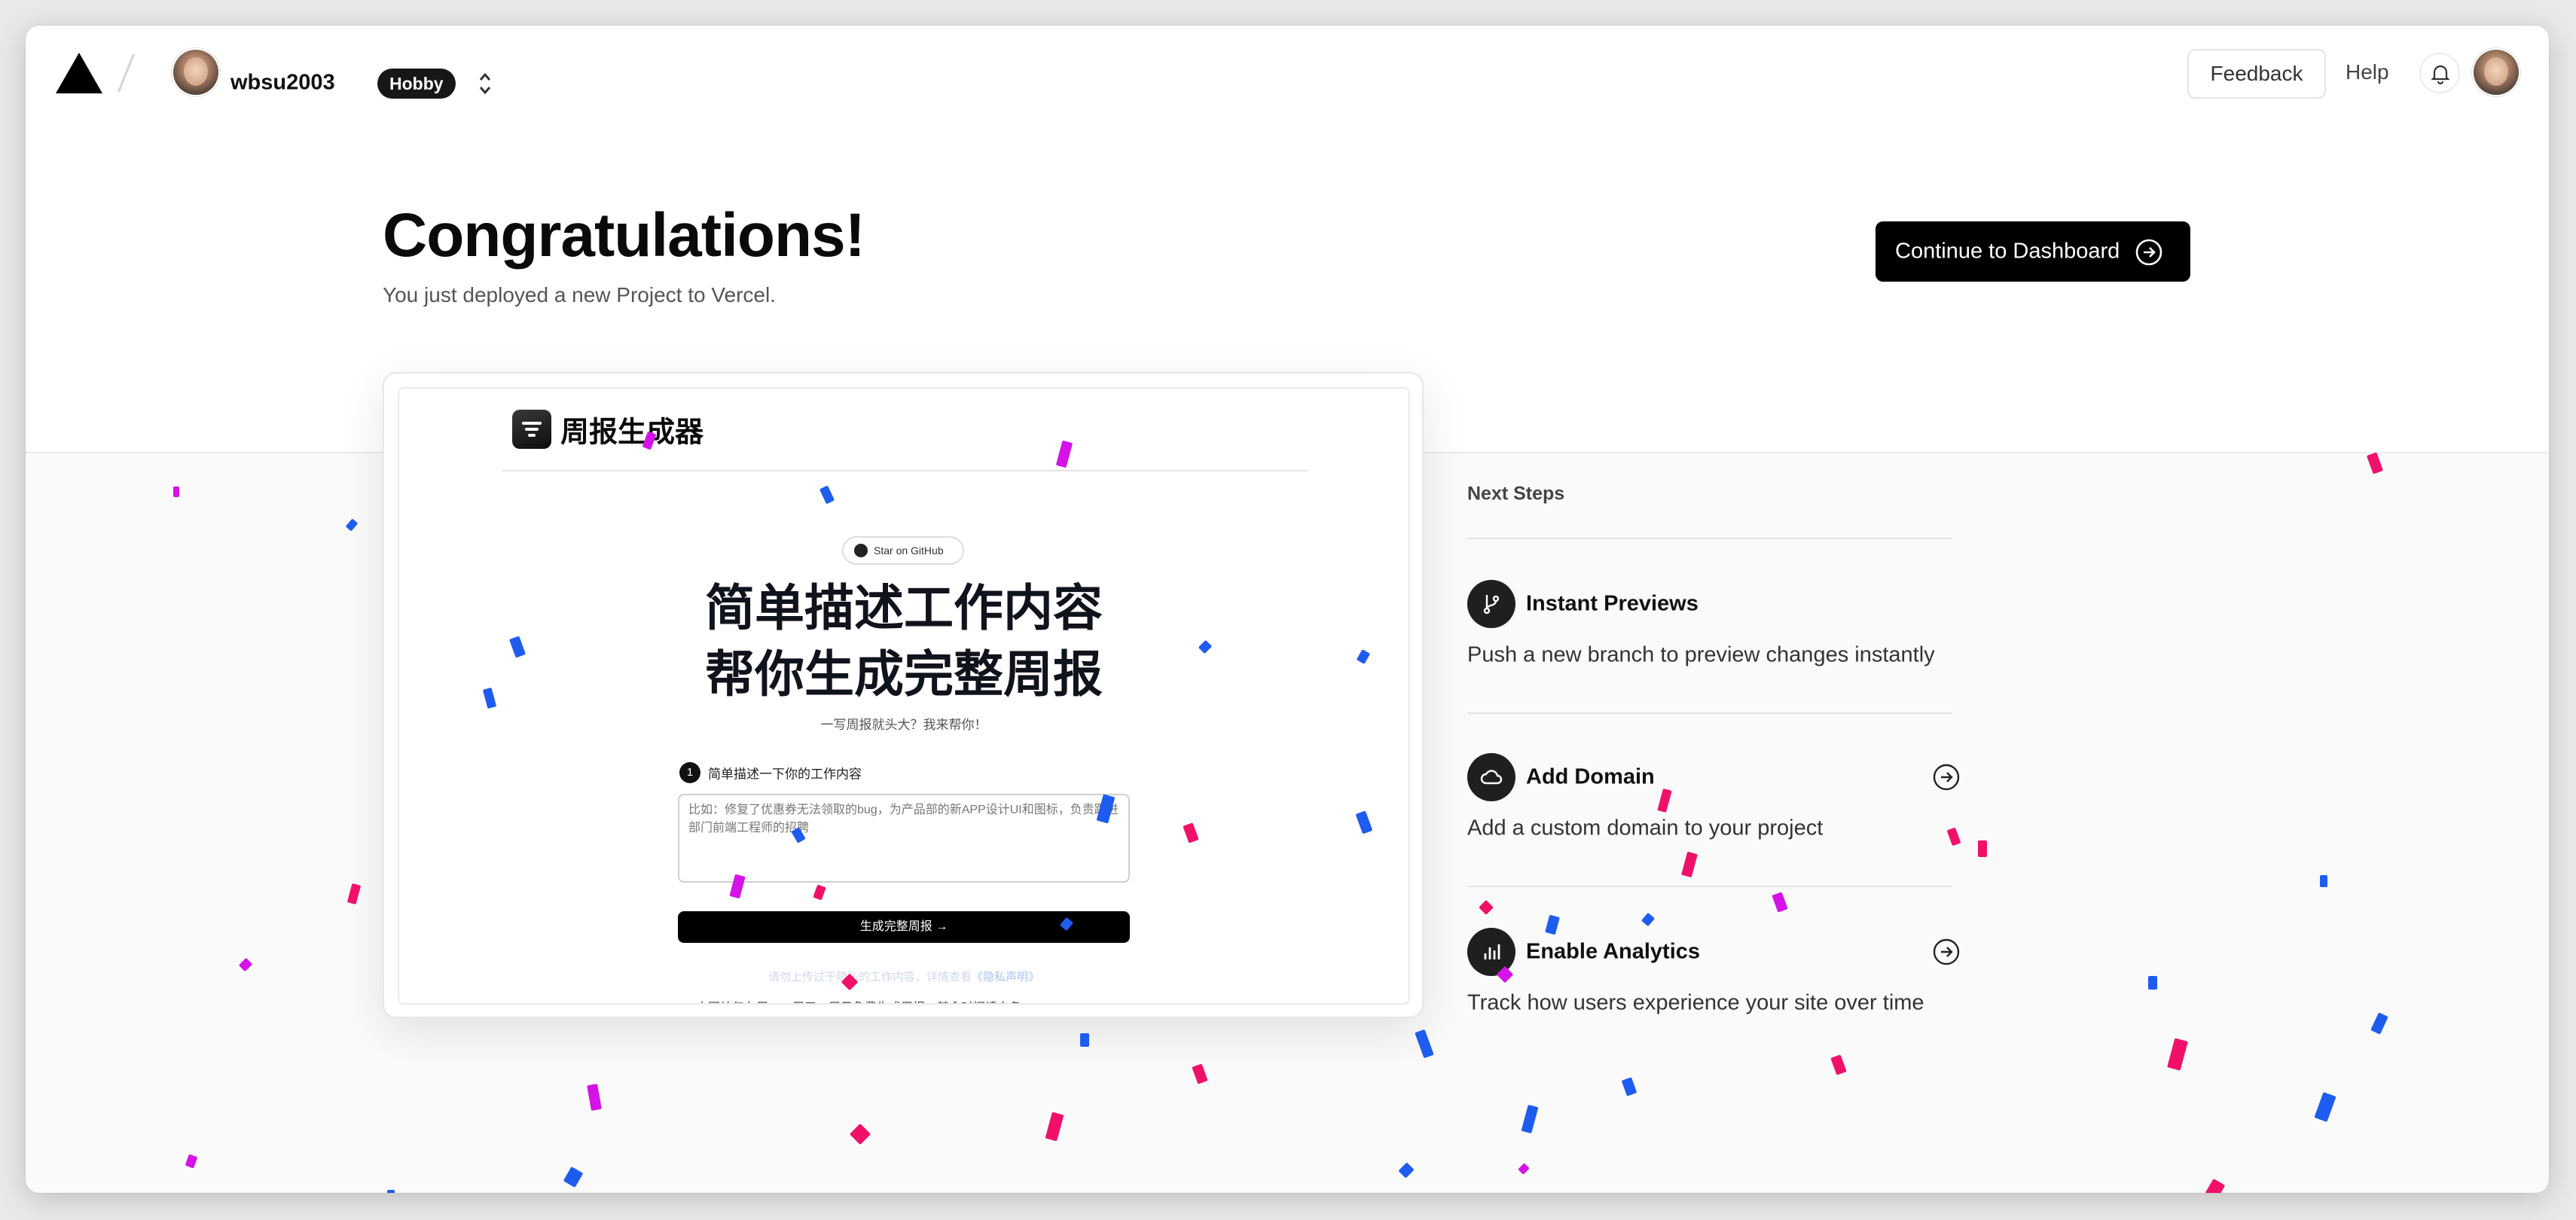 This screenshot has height=1220, width=2576. I want to click on team-avatar, so click(196, 72).